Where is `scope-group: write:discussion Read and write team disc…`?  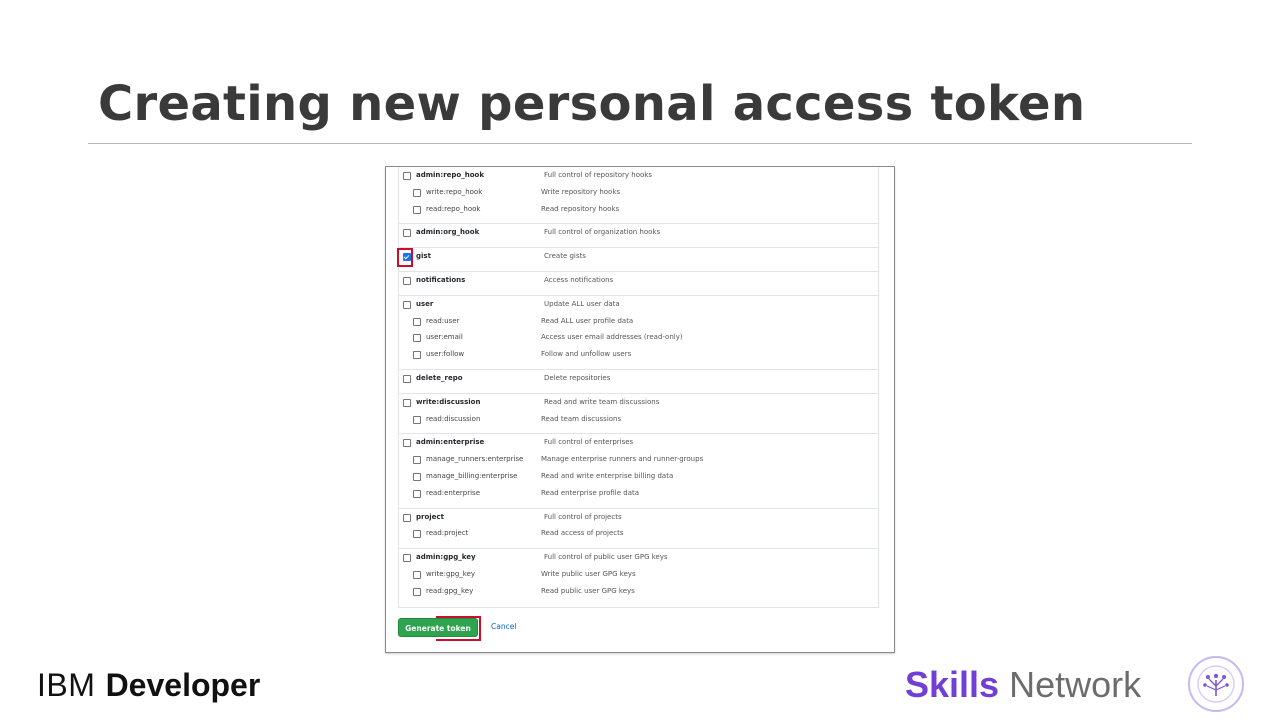 scope-group: write:discussion Read and write team disc… is located at coordinates (638, 413).